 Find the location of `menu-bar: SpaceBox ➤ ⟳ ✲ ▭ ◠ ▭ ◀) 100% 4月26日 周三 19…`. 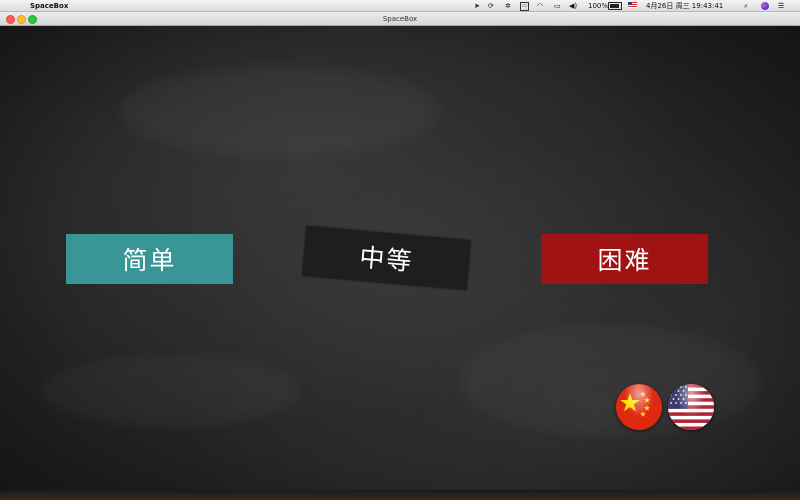

menu-bar: SpaceBox ➤ ⟳ ✲ ▭ ◠ ▭ ◀) 100% 4月26日 周三 19… is located at coordinates (400, 6).